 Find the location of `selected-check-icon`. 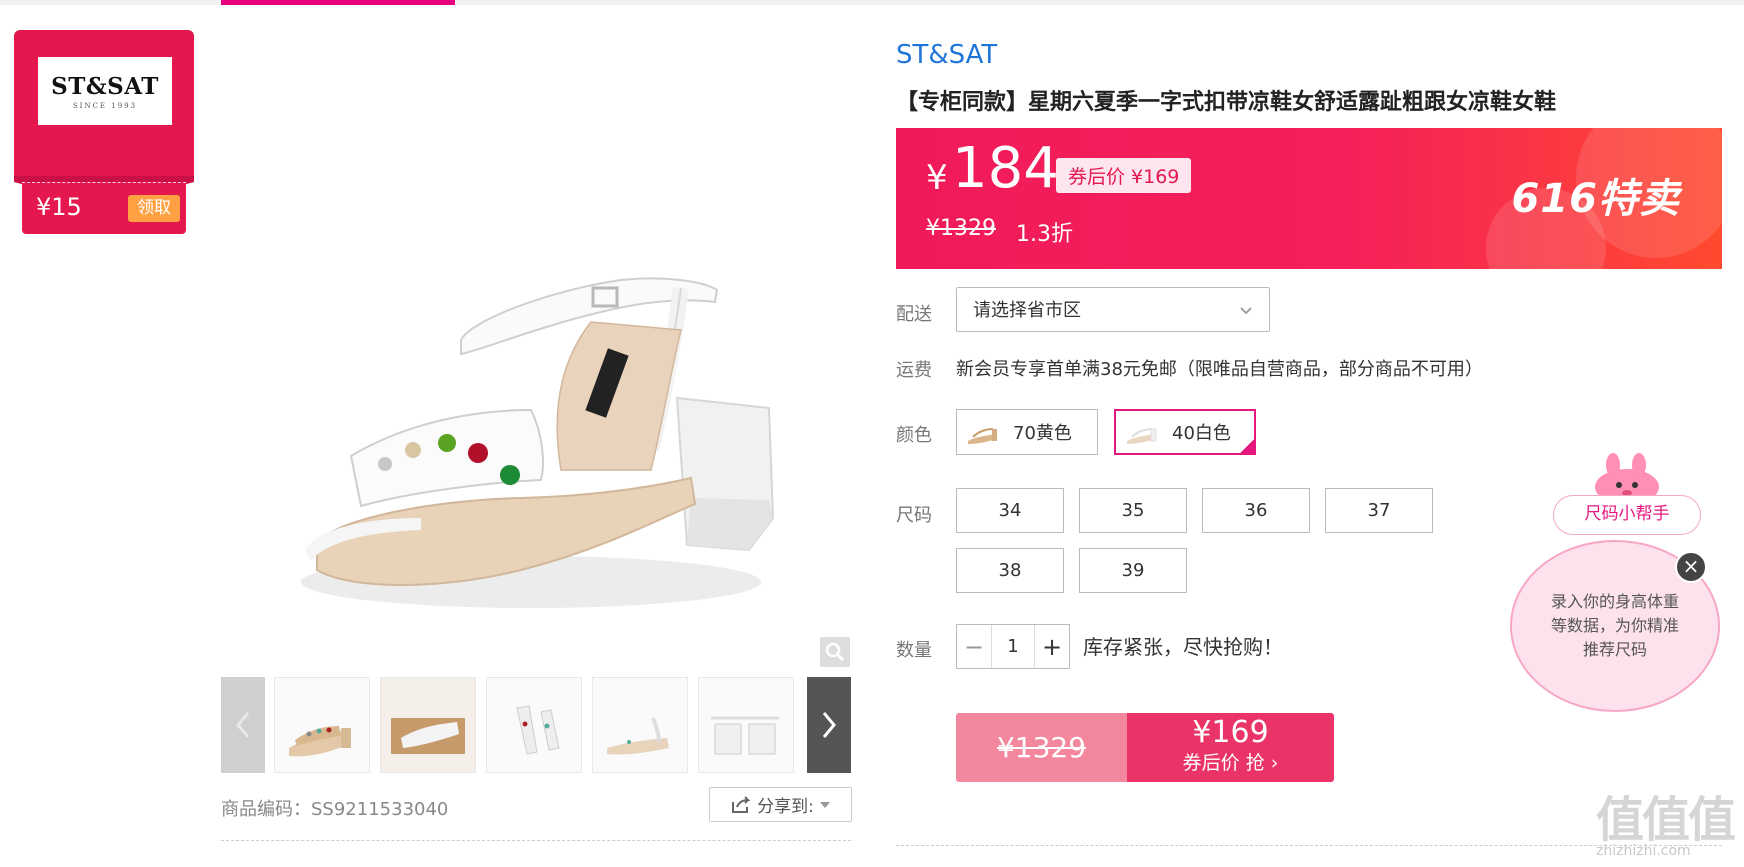

selected-check-icon is located at coordinates (1247, 446).